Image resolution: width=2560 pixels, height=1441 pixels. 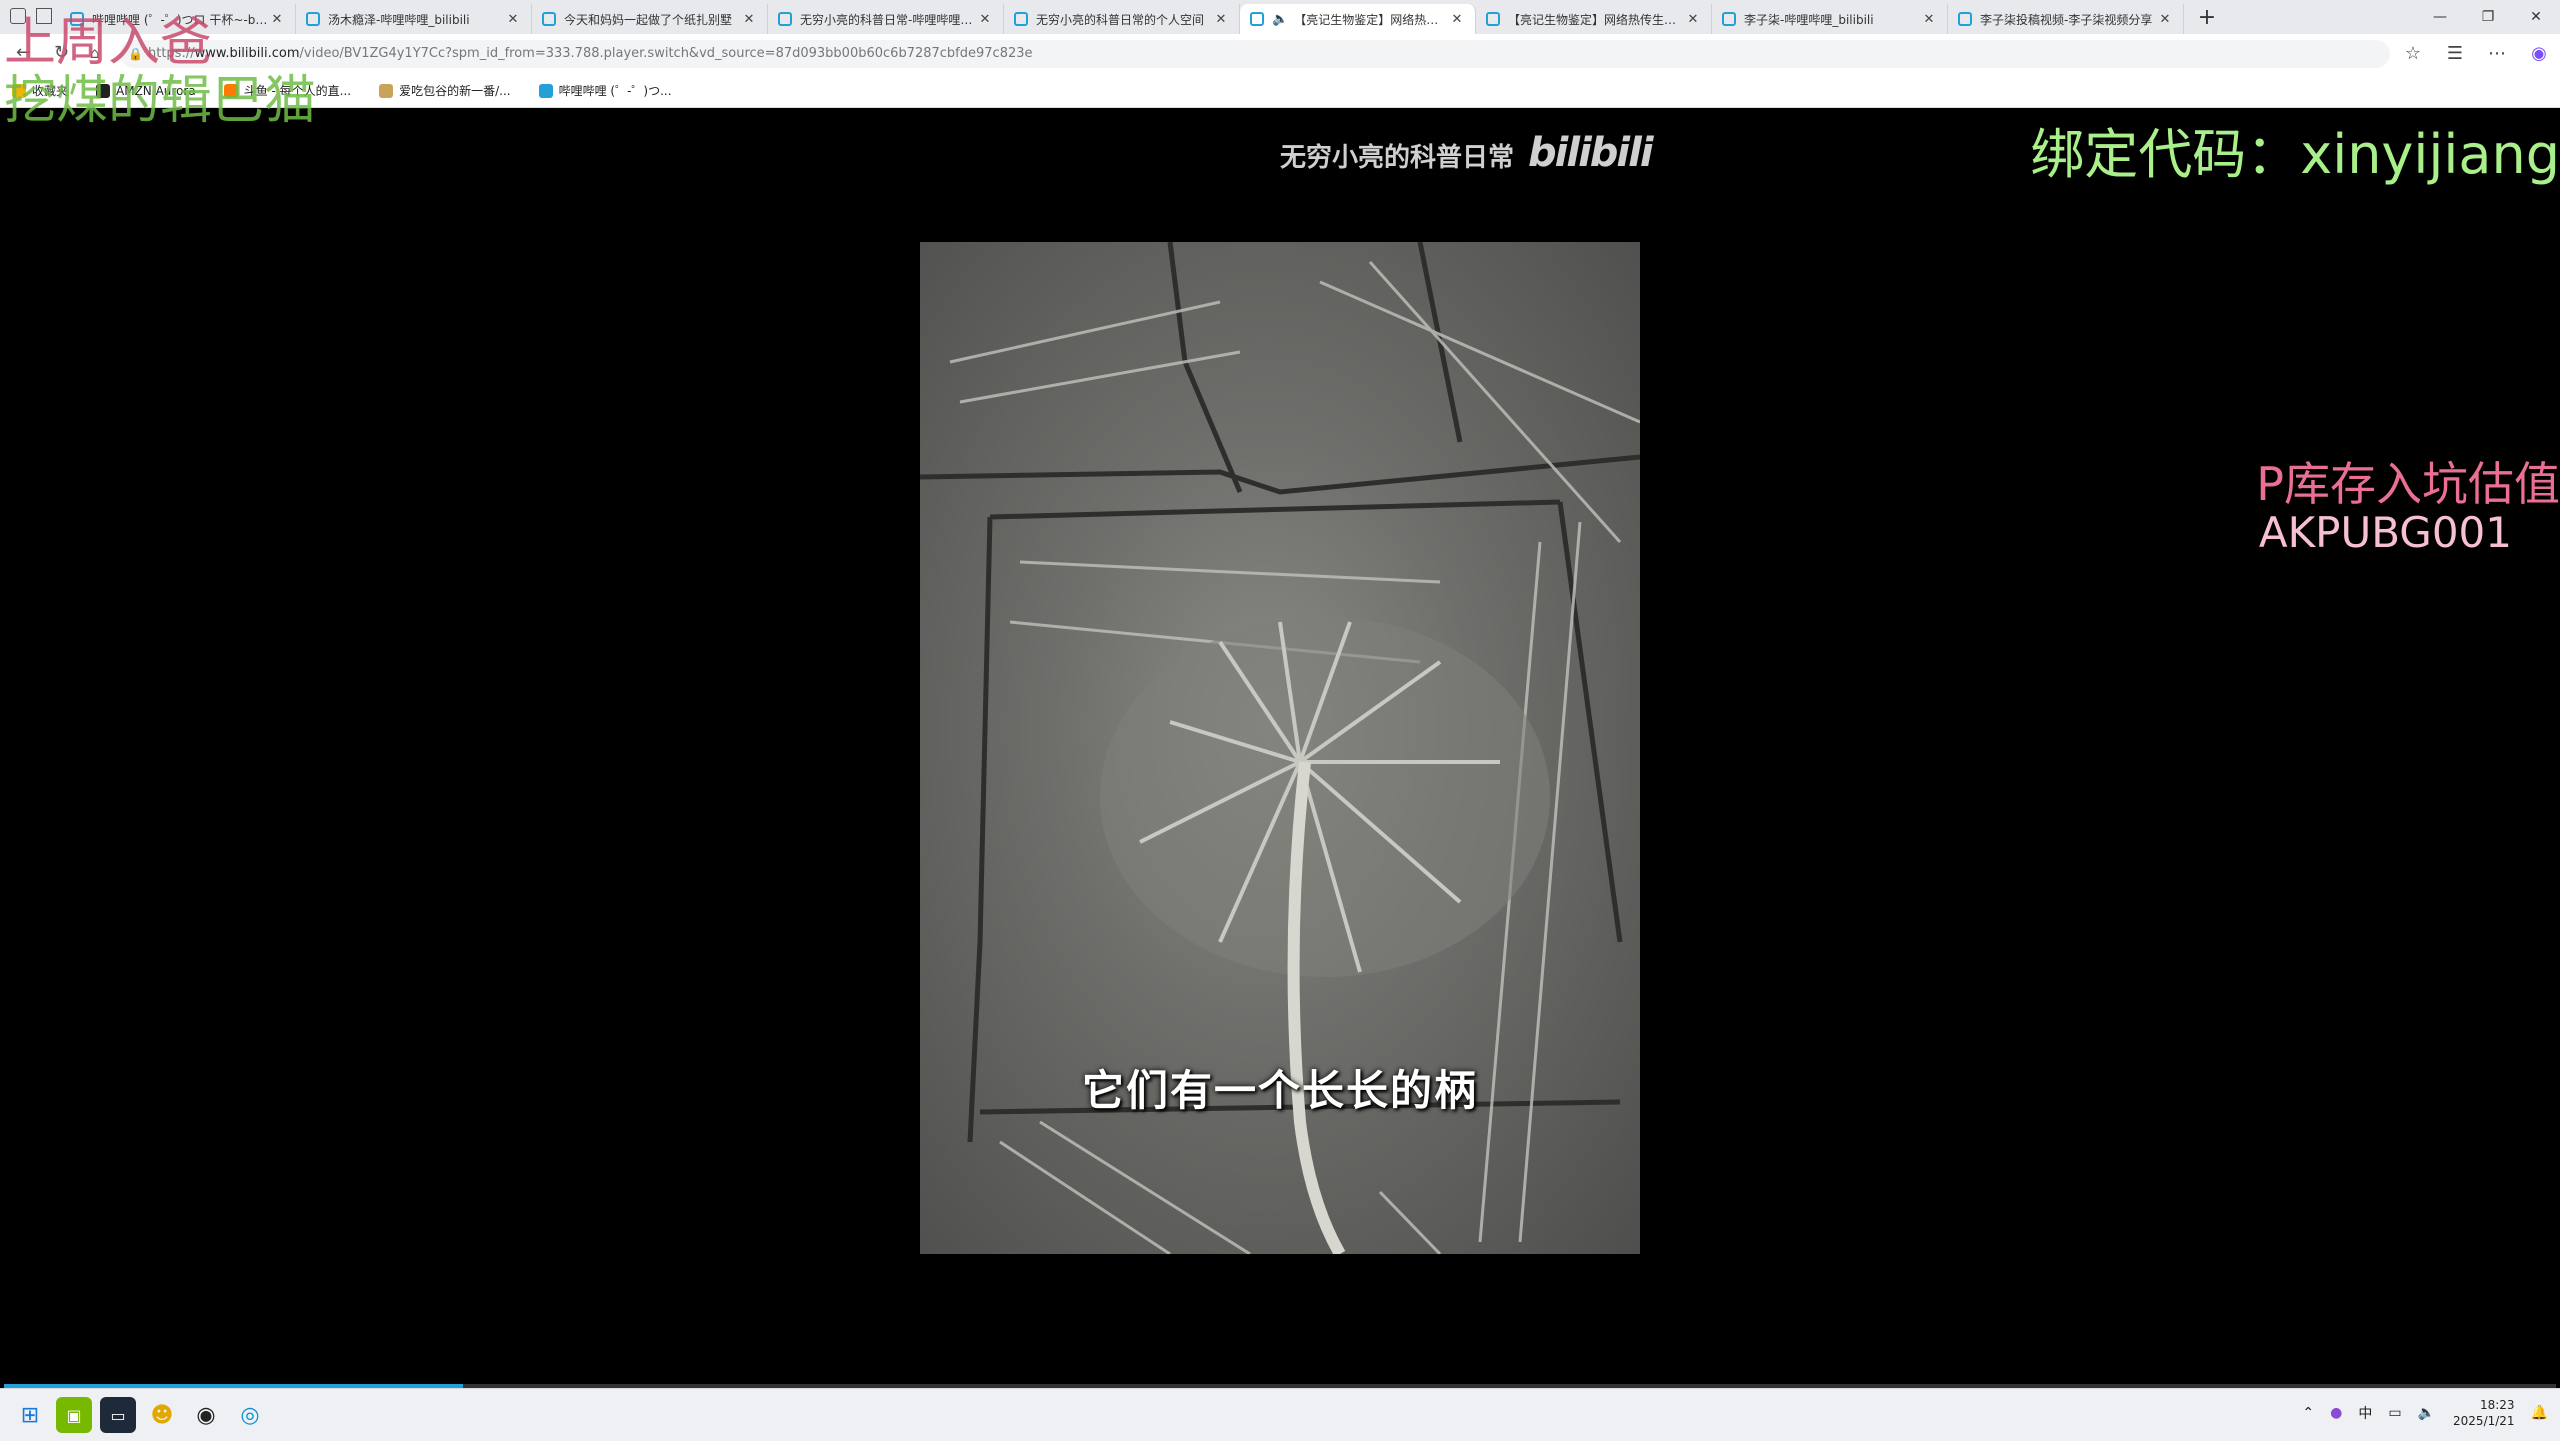 What do you see at coordinates (2417, 1413) in the screenshot?
I see `system-tray: ⌃ ● 中 ▭ 🔈 18:23 2025/1/21 🔔` at bounding box center [2417, 1413].